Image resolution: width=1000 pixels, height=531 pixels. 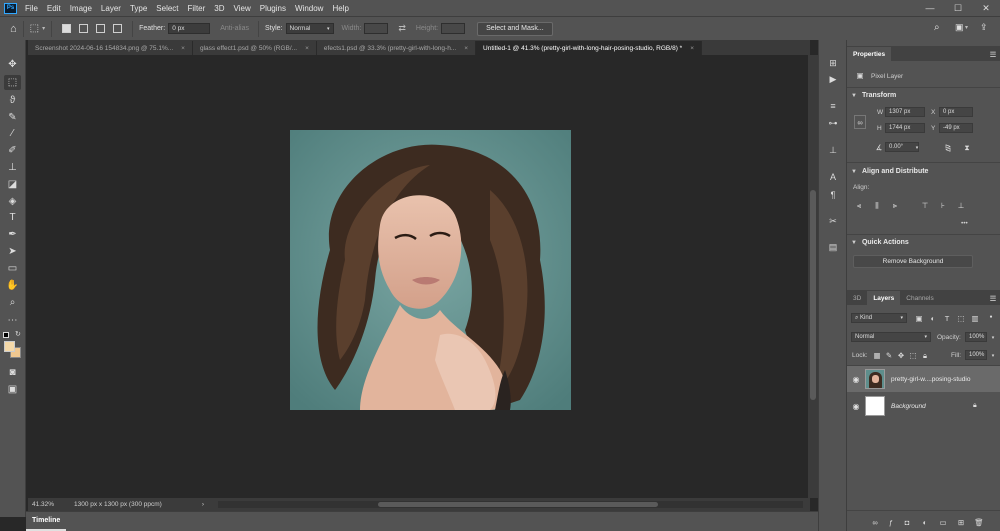 What do you see at coordinates (12, 82) in the screenshot?
I see `rectangular-marquee-tool-icon: ⬚` at bounding box center [12, 82].